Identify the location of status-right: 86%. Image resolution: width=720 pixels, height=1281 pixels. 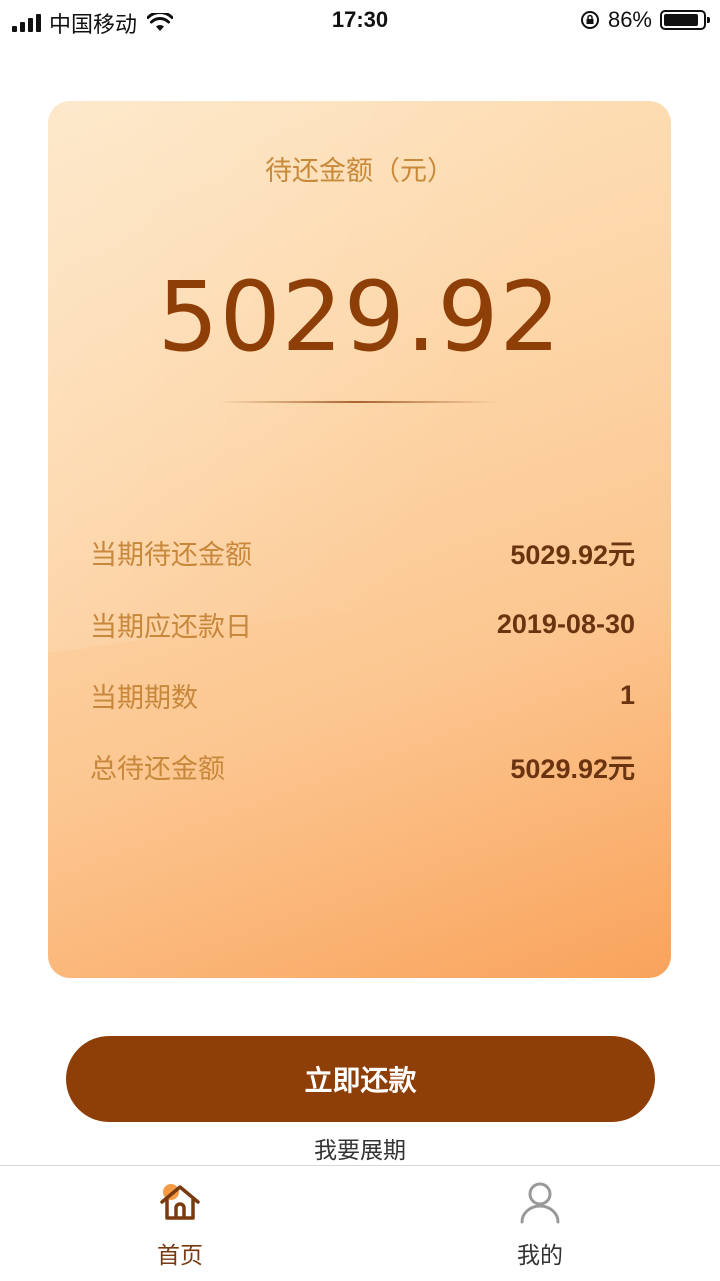
(645, 20).